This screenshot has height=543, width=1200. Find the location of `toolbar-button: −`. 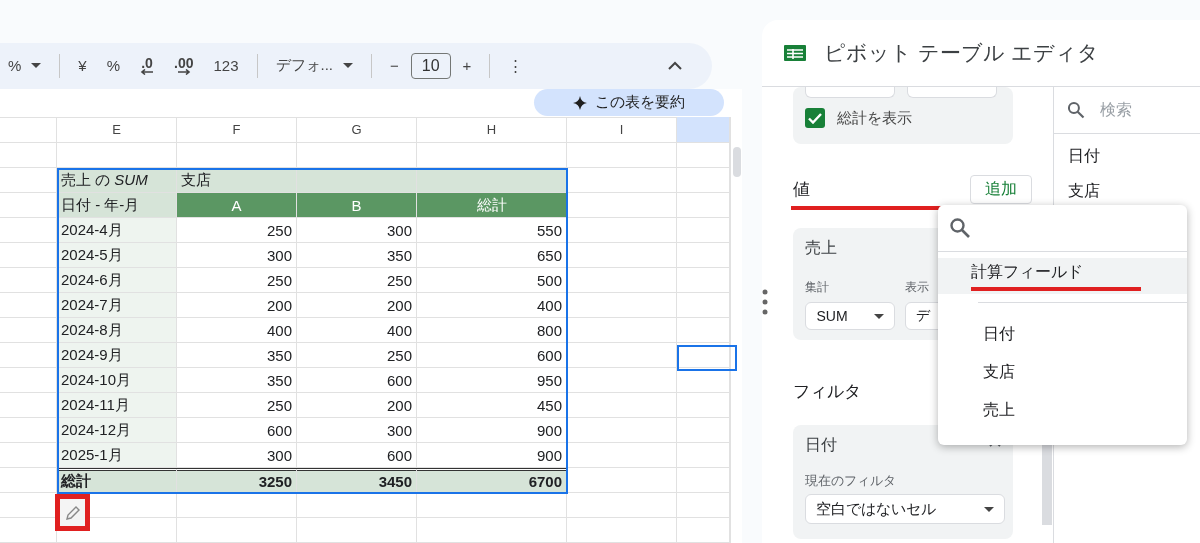

toolbar-button: − is located at coordinates (394, 66).